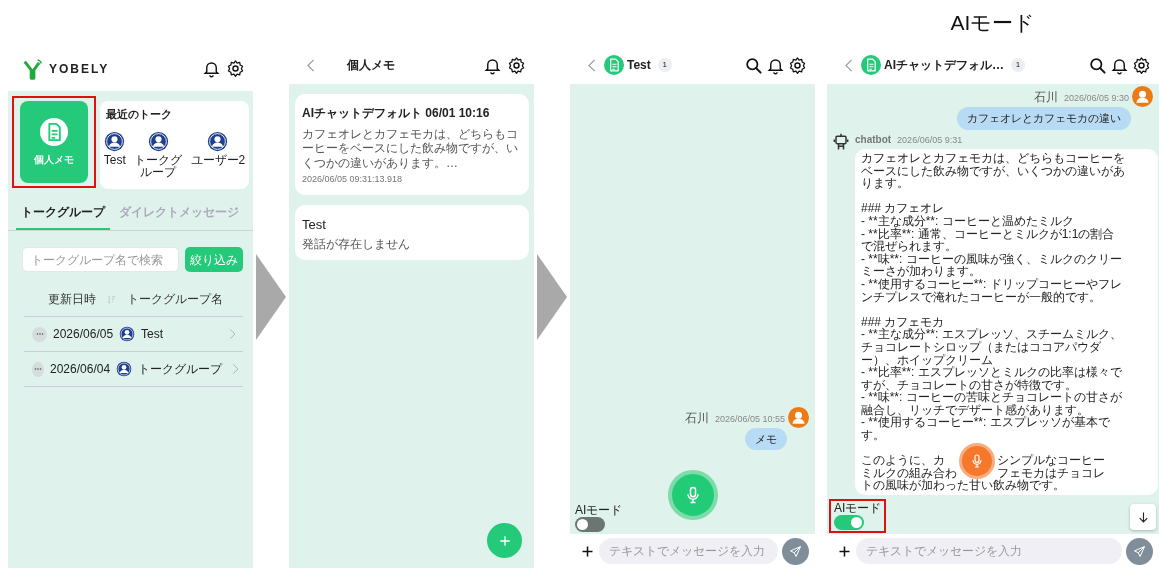 The width and height of the screenshot is (1159, 568). Describe the element at coordinates (80, 369) in the screenshot. I see `date-text: 2026/06/04` at that location.